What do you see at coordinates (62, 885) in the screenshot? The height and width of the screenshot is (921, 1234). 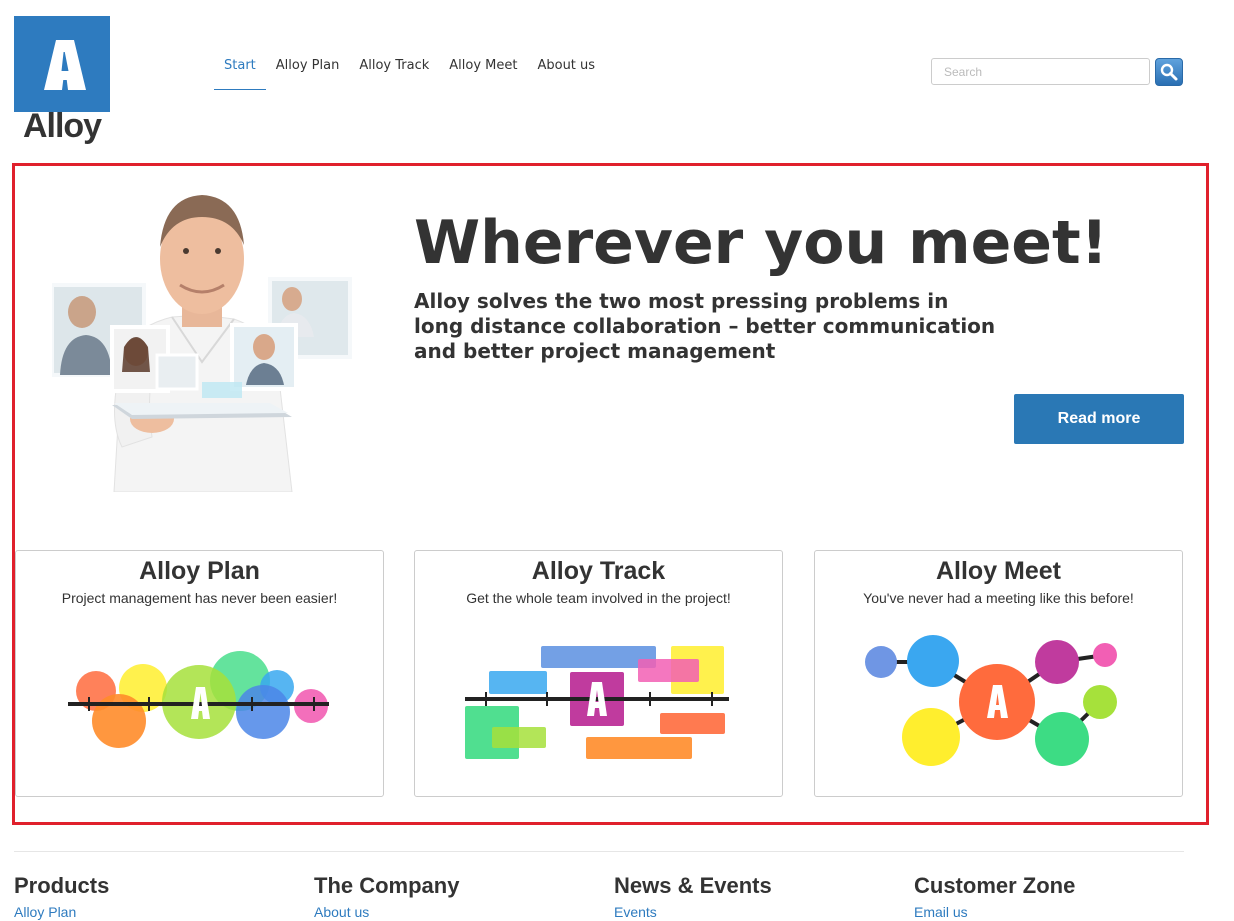 I see `footer-heading: Products` at bounding box center [62, 885].